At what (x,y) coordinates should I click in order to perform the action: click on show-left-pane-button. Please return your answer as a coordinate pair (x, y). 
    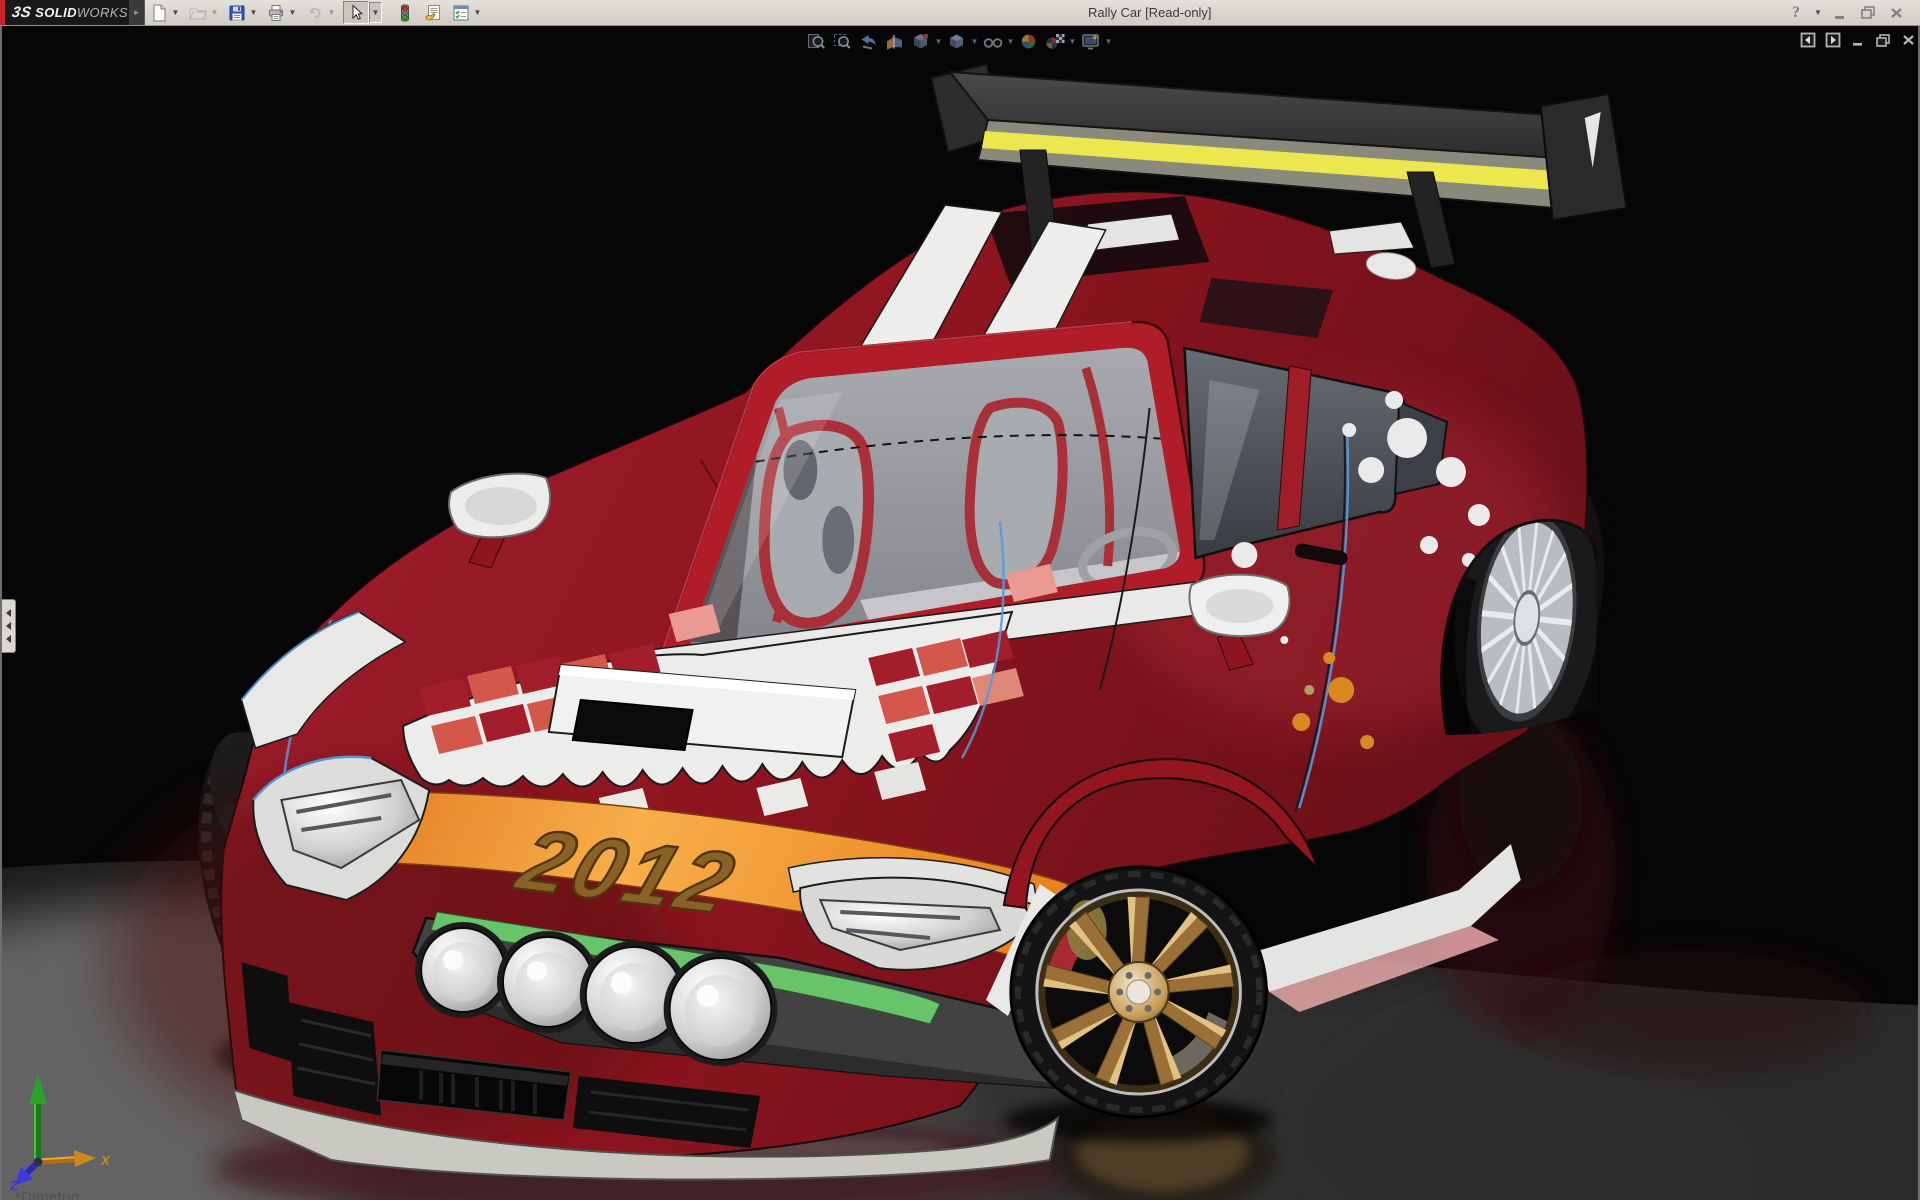
    Looking at the image, I should click on (1808, 40).